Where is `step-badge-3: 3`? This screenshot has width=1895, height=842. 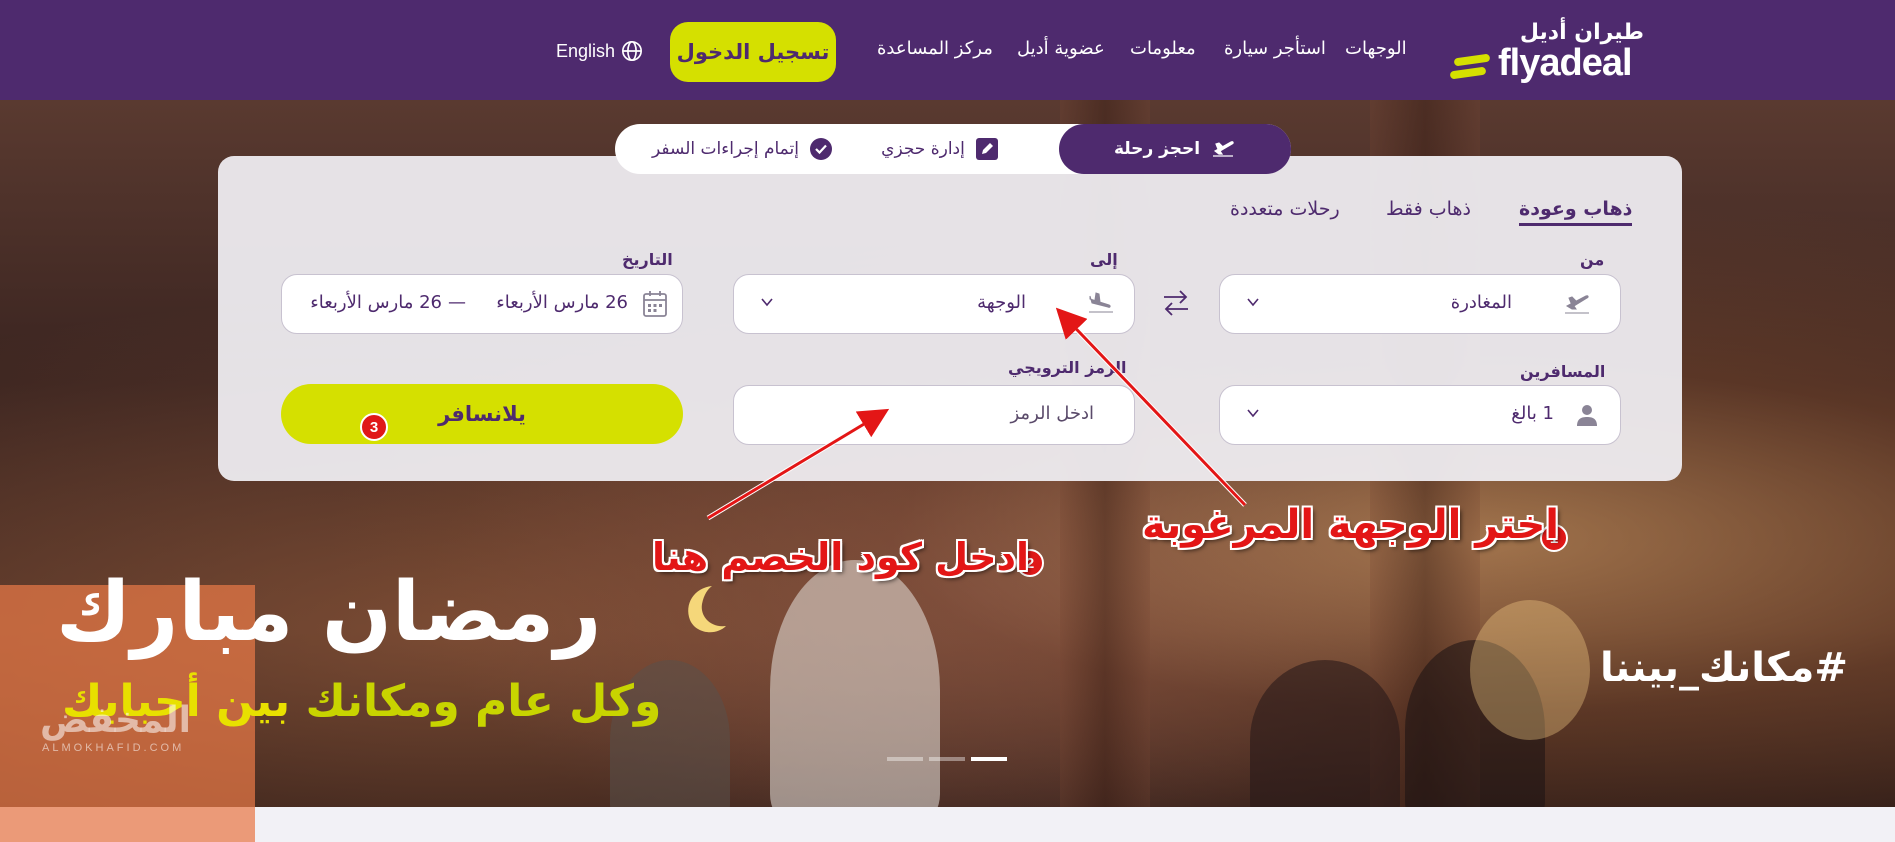
step-badge-3: 3 is located at coordinates (374, 427).